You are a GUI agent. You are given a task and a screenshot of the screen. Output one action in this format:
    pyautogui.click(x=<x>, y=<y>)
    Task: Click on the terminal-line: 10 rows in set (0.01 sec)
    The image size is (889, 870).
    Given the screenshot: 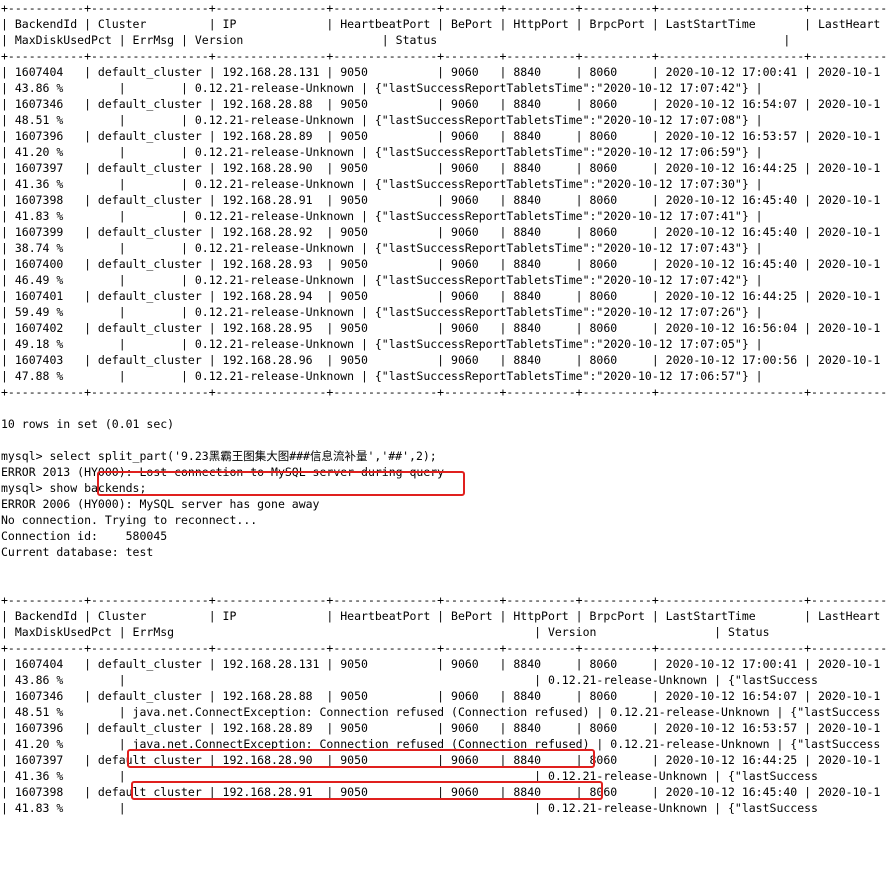 What is the action you would take?
    pyautogui.click(x=88, y=424)
    